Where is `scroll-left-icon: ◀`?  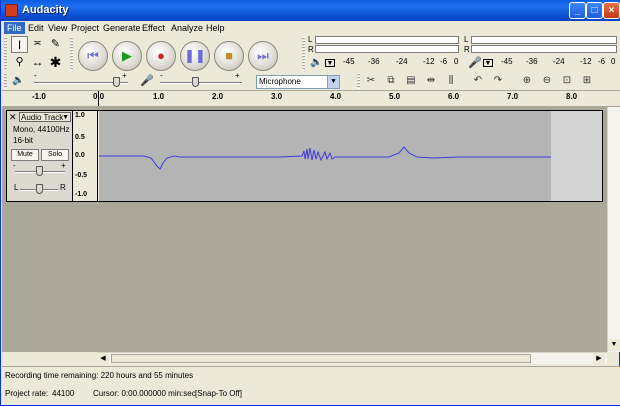 scroll-left-icon: ◀ is located at coordinates (103, 358).